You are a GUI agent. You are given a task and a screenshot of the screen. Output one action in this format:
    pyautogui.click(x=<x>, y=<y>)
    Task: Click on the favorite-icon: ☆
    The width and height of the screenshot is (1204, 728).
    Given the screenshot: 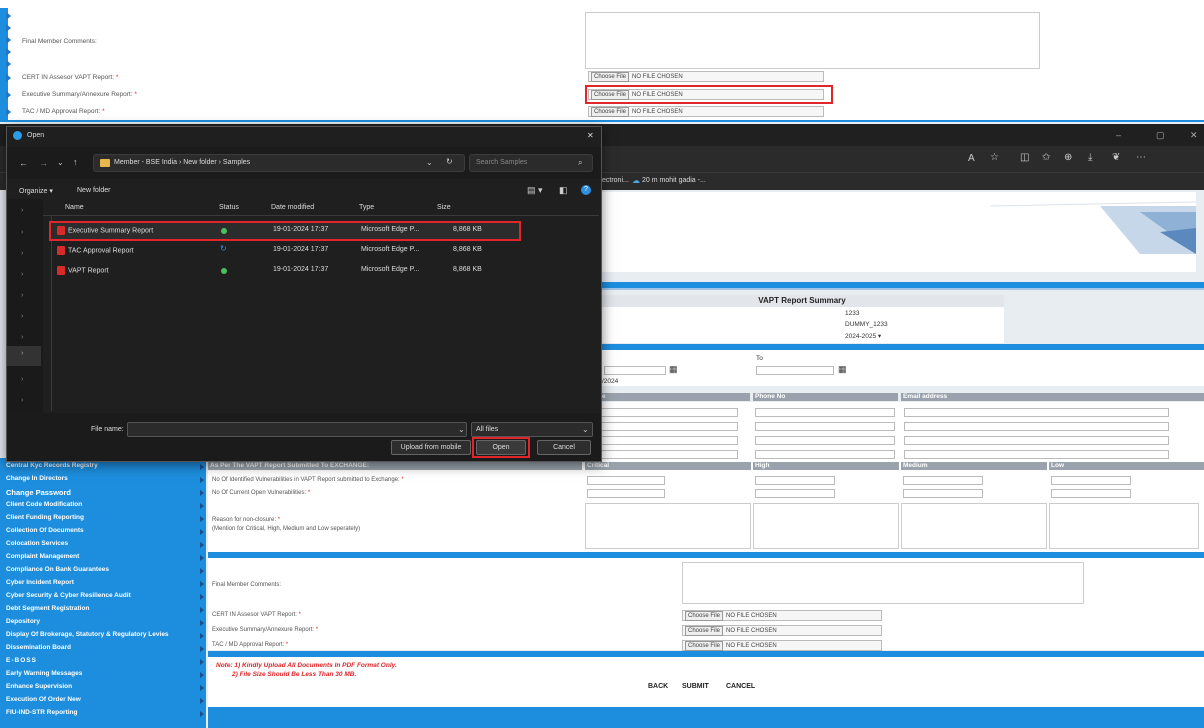 What is the action you would take?
    pyautogui.click(x=994, y=157)
    